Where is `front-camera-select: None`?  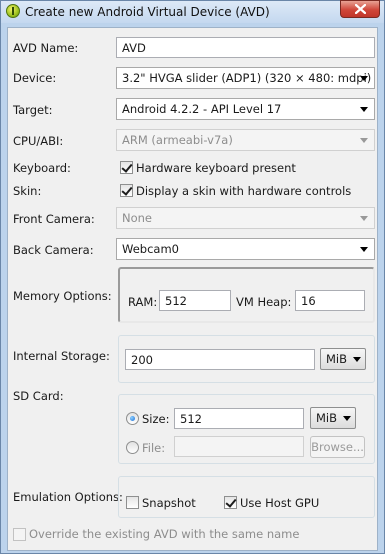 front-camera-select: None is located at coordinates (245, 218).